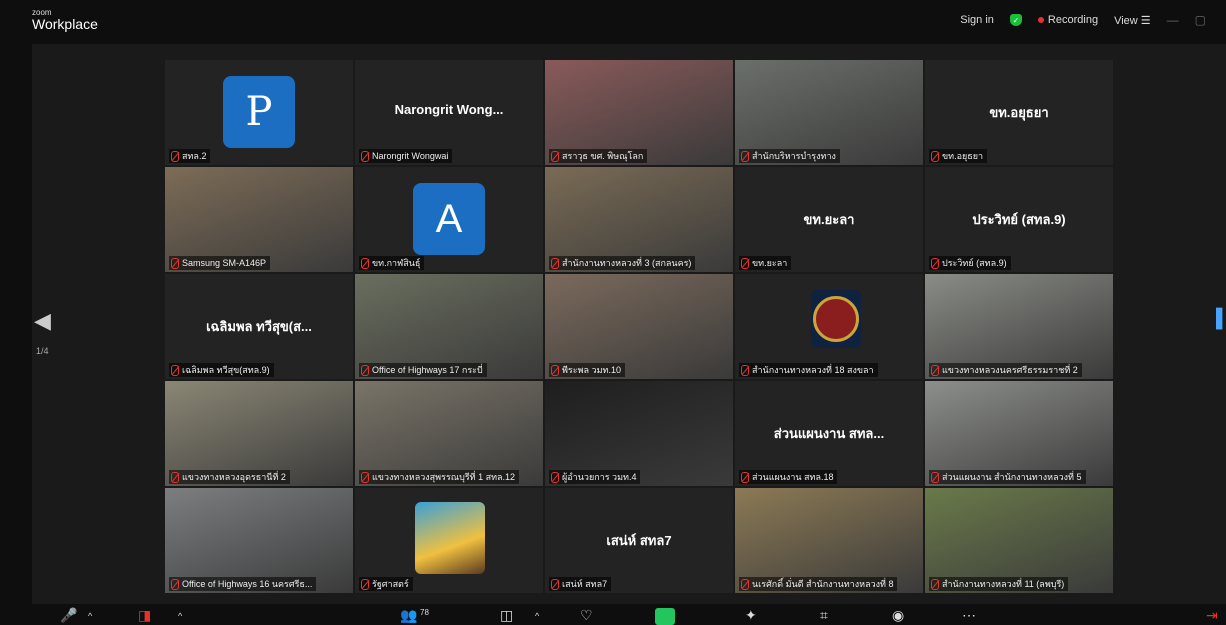 The height and width of the screenshot is (625, 1226). I want to click on chat-options-icon: ^, so click(537, 616).